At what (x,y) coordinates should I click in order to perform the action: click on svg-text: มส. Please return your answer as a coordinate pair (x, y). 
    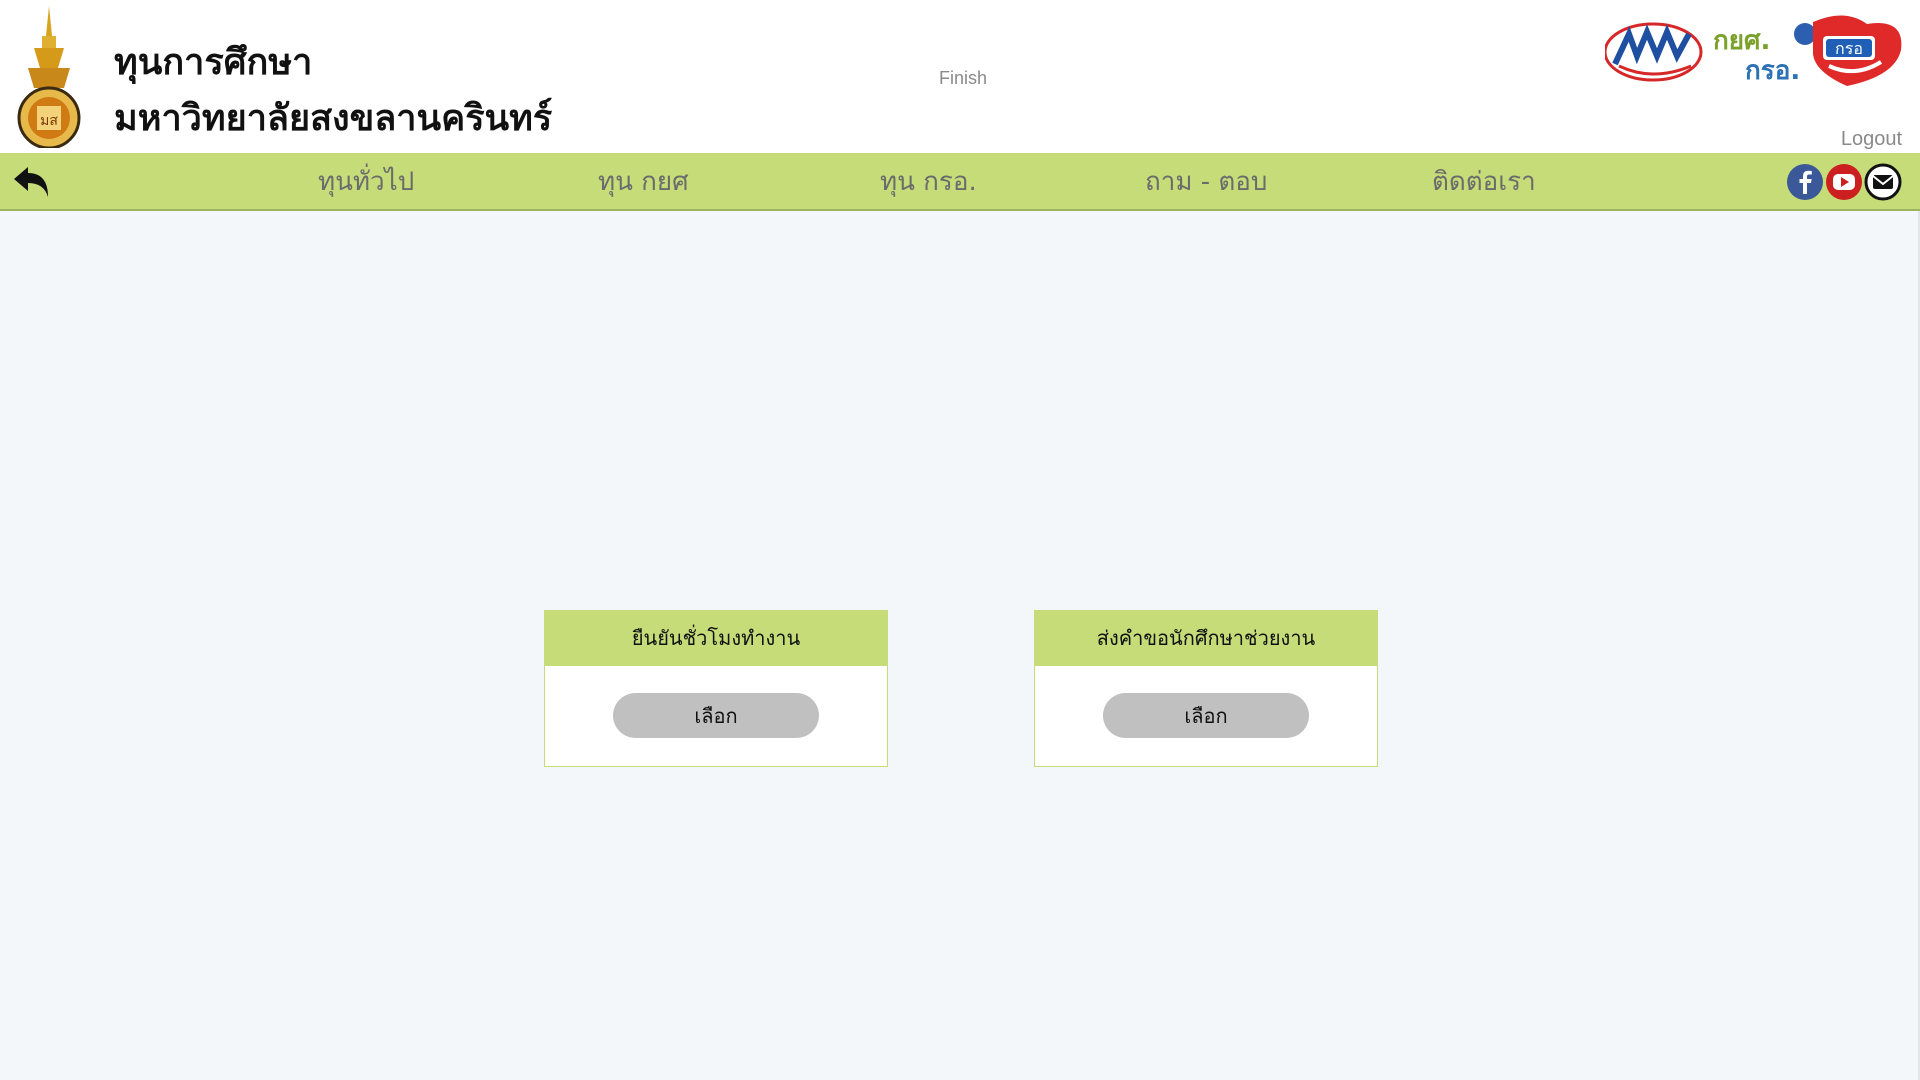
    Looking at the image, I should click on (49, 121).